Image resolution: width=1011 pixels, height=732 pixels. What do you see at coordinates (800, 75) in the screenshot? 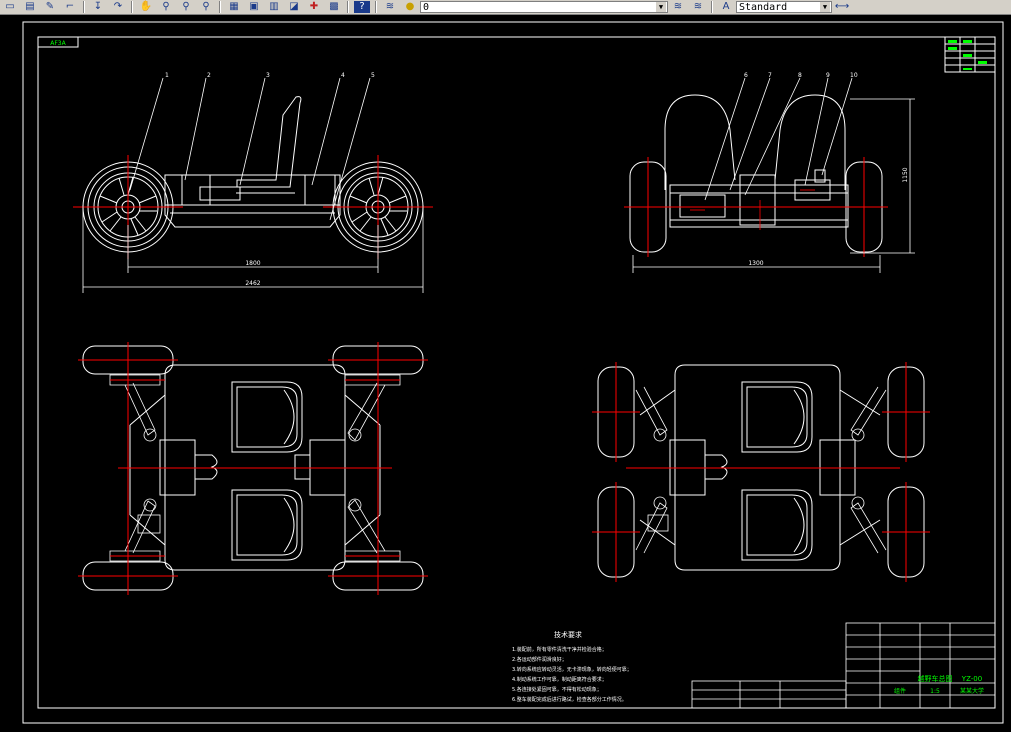
I see `part-number: 8` at bounding box center [800, 75].